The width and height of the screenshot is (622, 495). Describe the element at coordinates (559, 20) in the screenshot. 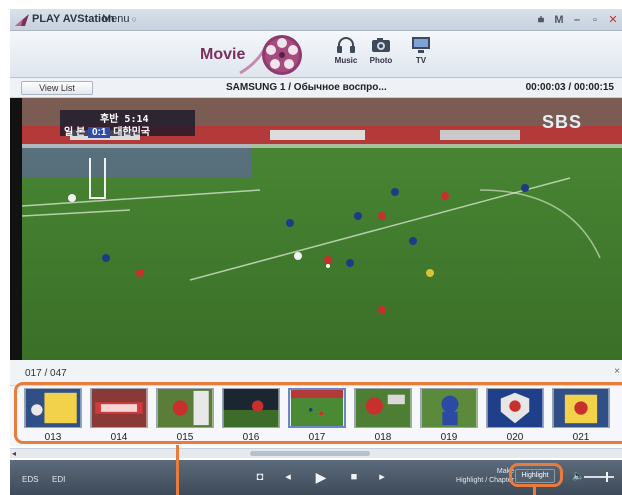

I see `mini-mode-button: M` at that location.